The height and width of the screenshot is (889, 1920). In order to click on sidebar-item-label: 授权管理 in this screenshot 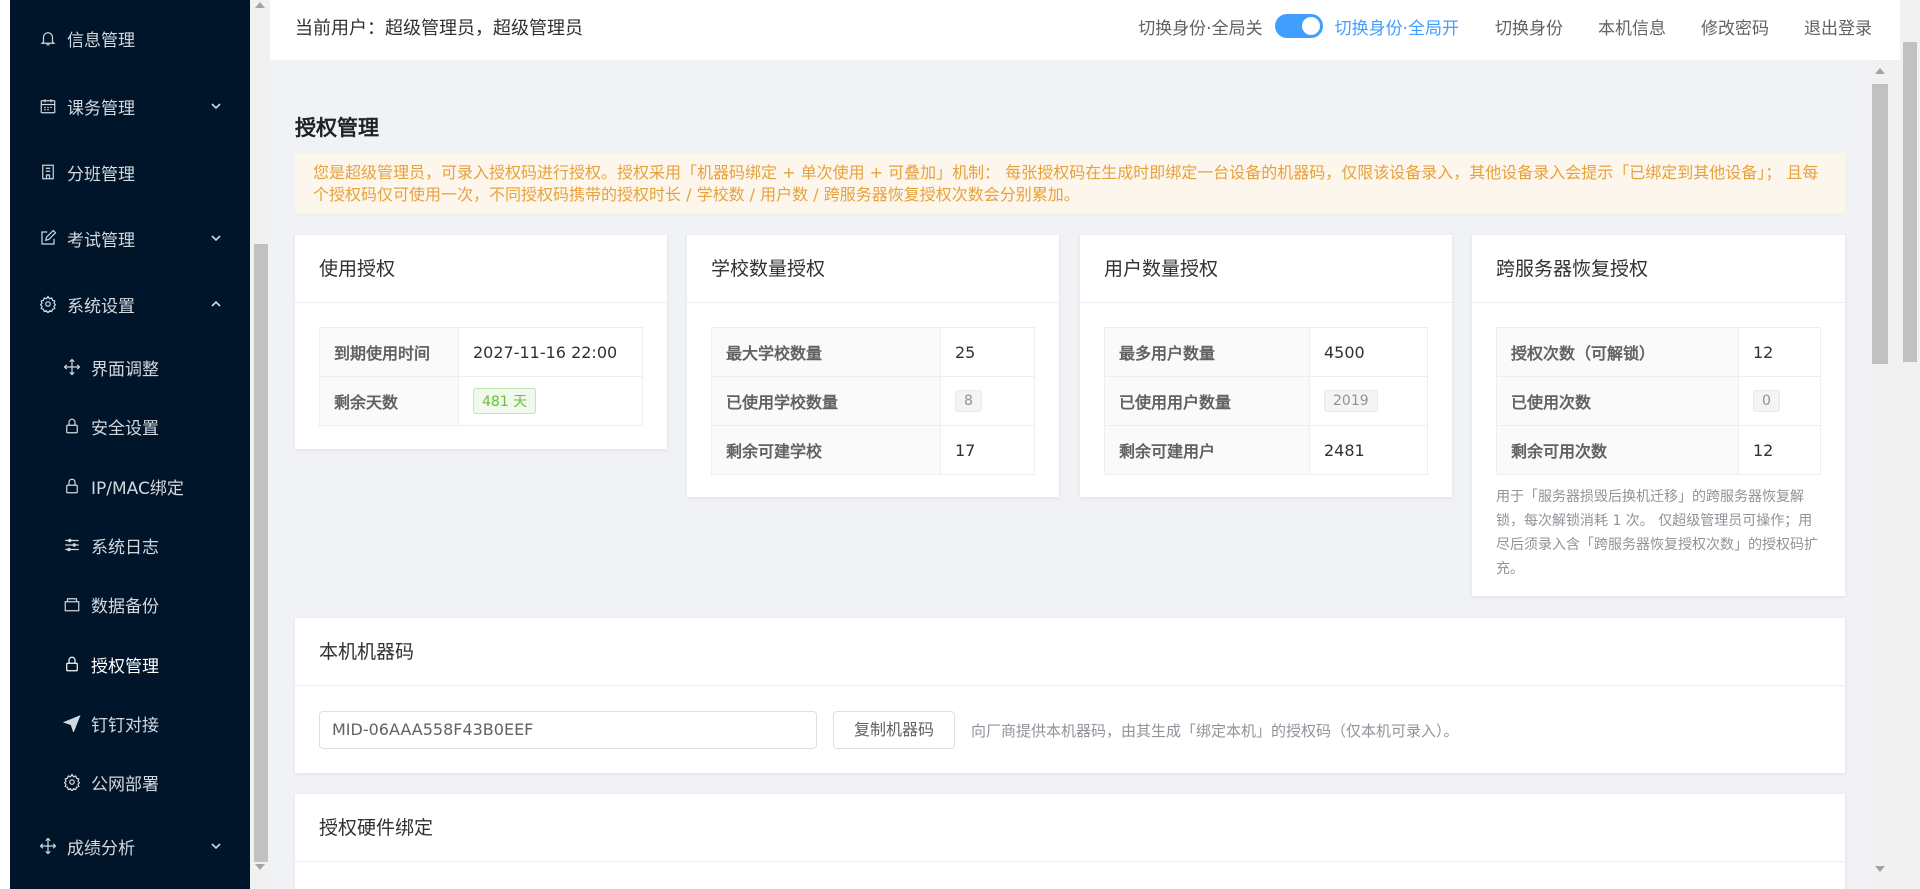, I will do `click(125, 666)`.